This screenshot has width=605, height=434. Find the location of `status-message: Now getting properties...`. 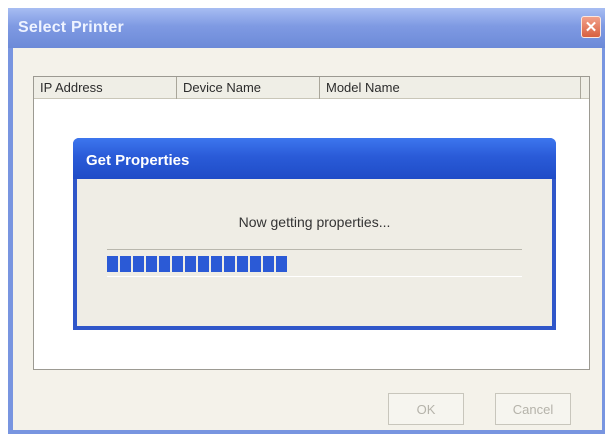

status-message: Now getting properties... is located at coordinates (314, 222).